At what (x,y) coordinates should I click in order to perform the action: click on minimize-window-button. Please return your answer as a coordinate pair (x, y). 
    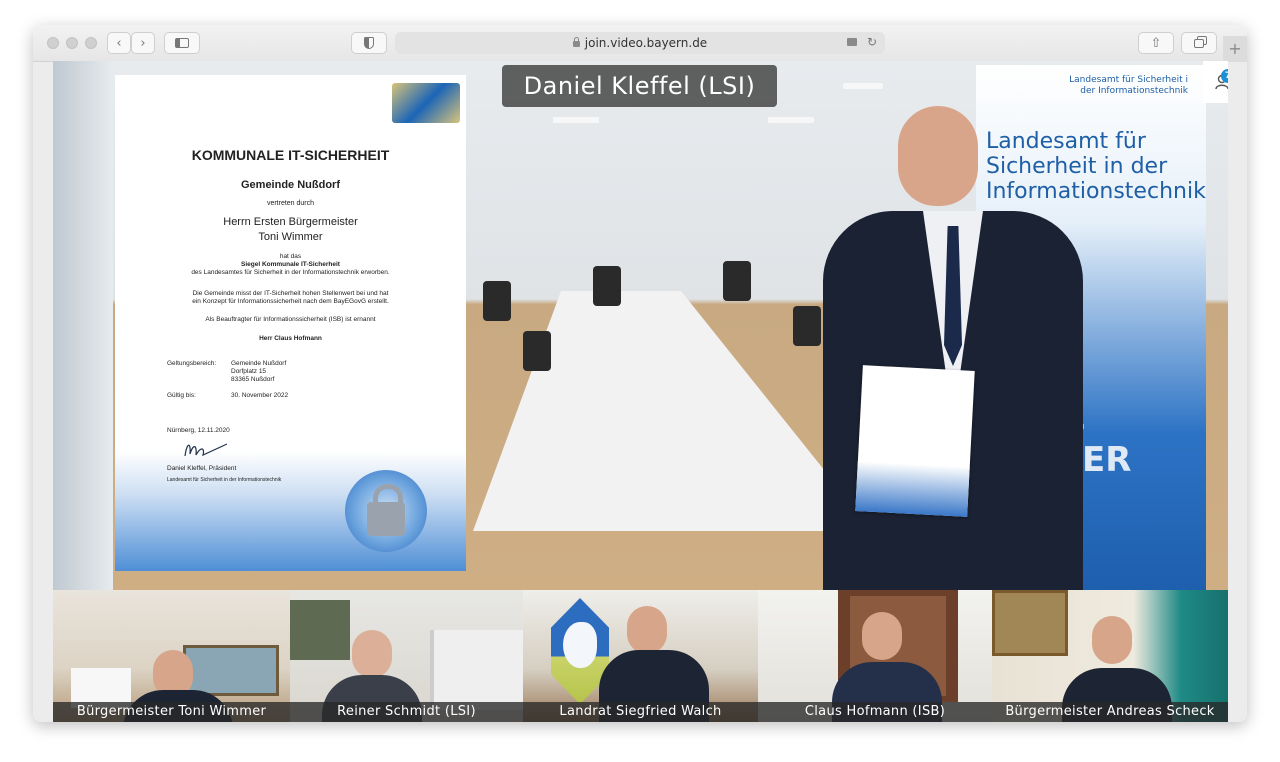
    Looking at the image, I should click on (72, 43).